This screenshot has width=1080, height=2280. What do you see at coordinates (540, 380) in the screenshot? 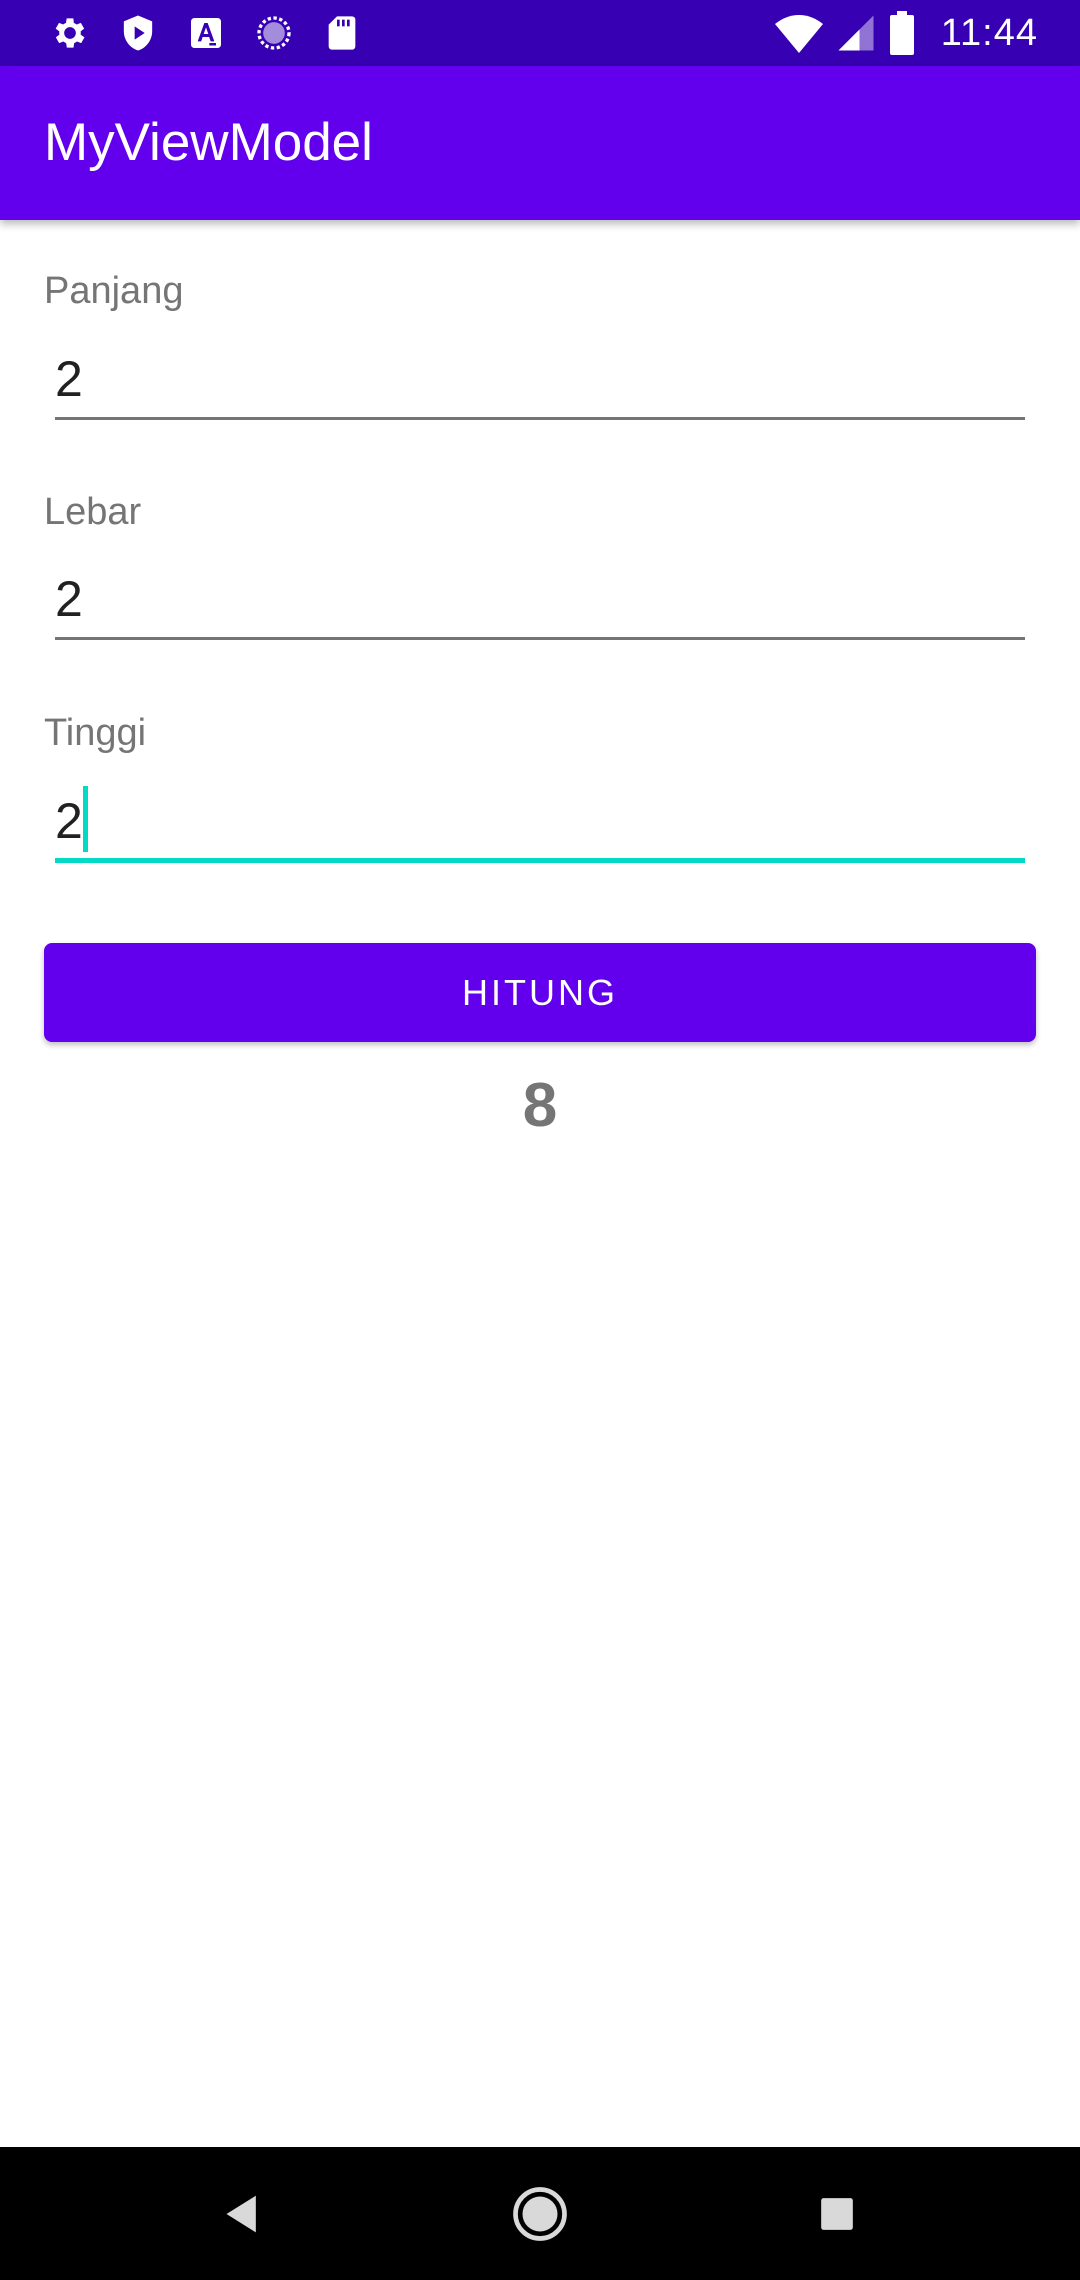
I see `panjang-input` at bounding box center [540, 380].